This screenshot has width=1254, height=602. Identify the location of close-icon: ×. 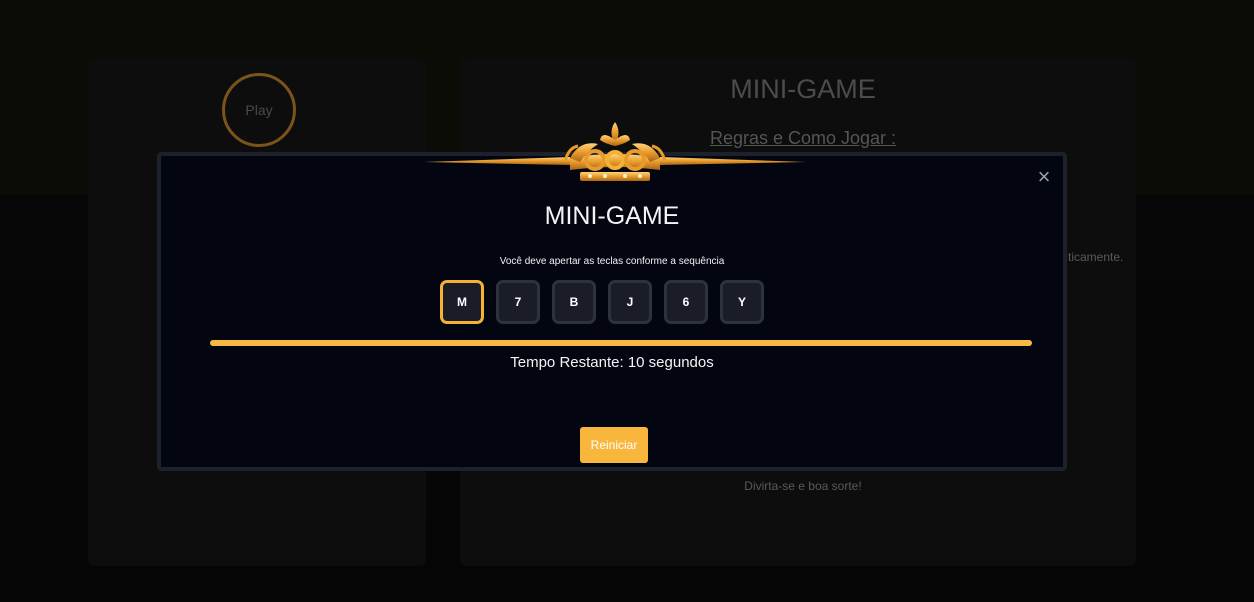
(1044, 176).